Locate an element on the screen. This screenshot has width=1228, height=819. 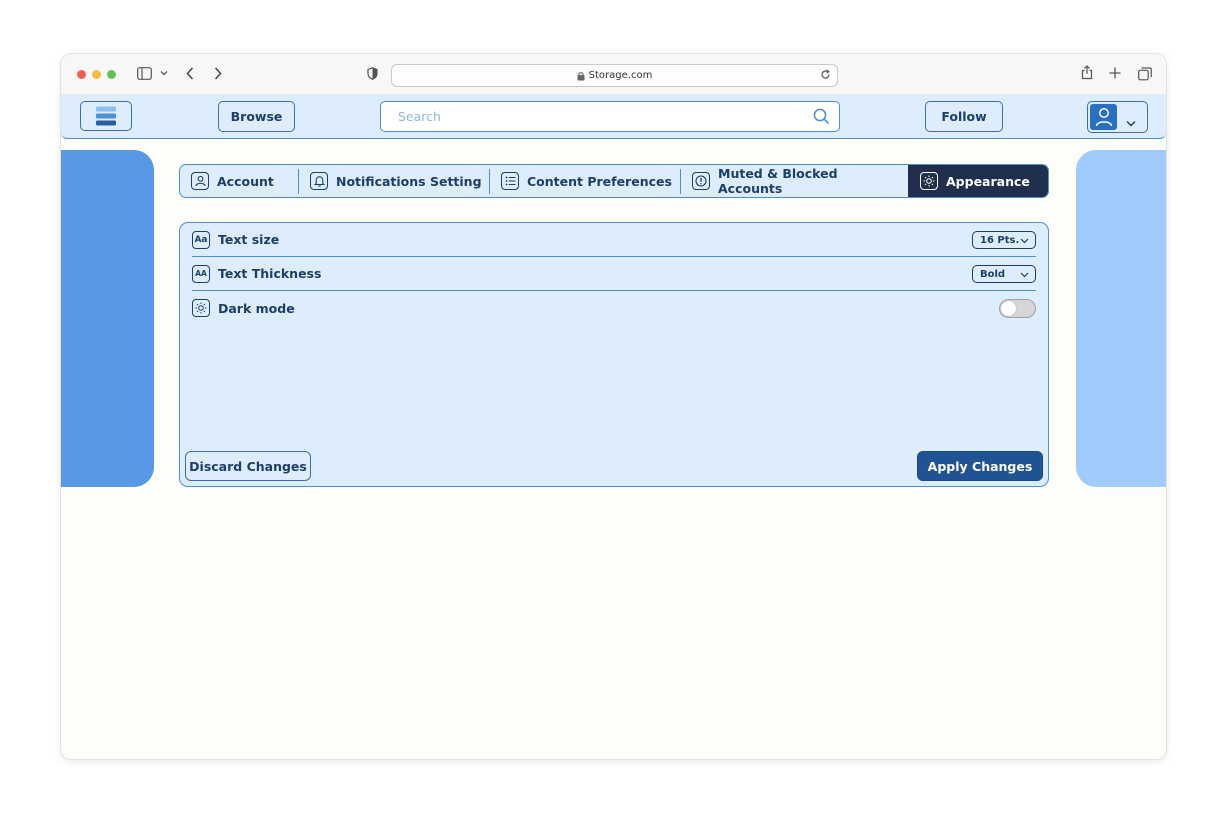
text-size-icon: Aa is located at coordinates (201, 239).